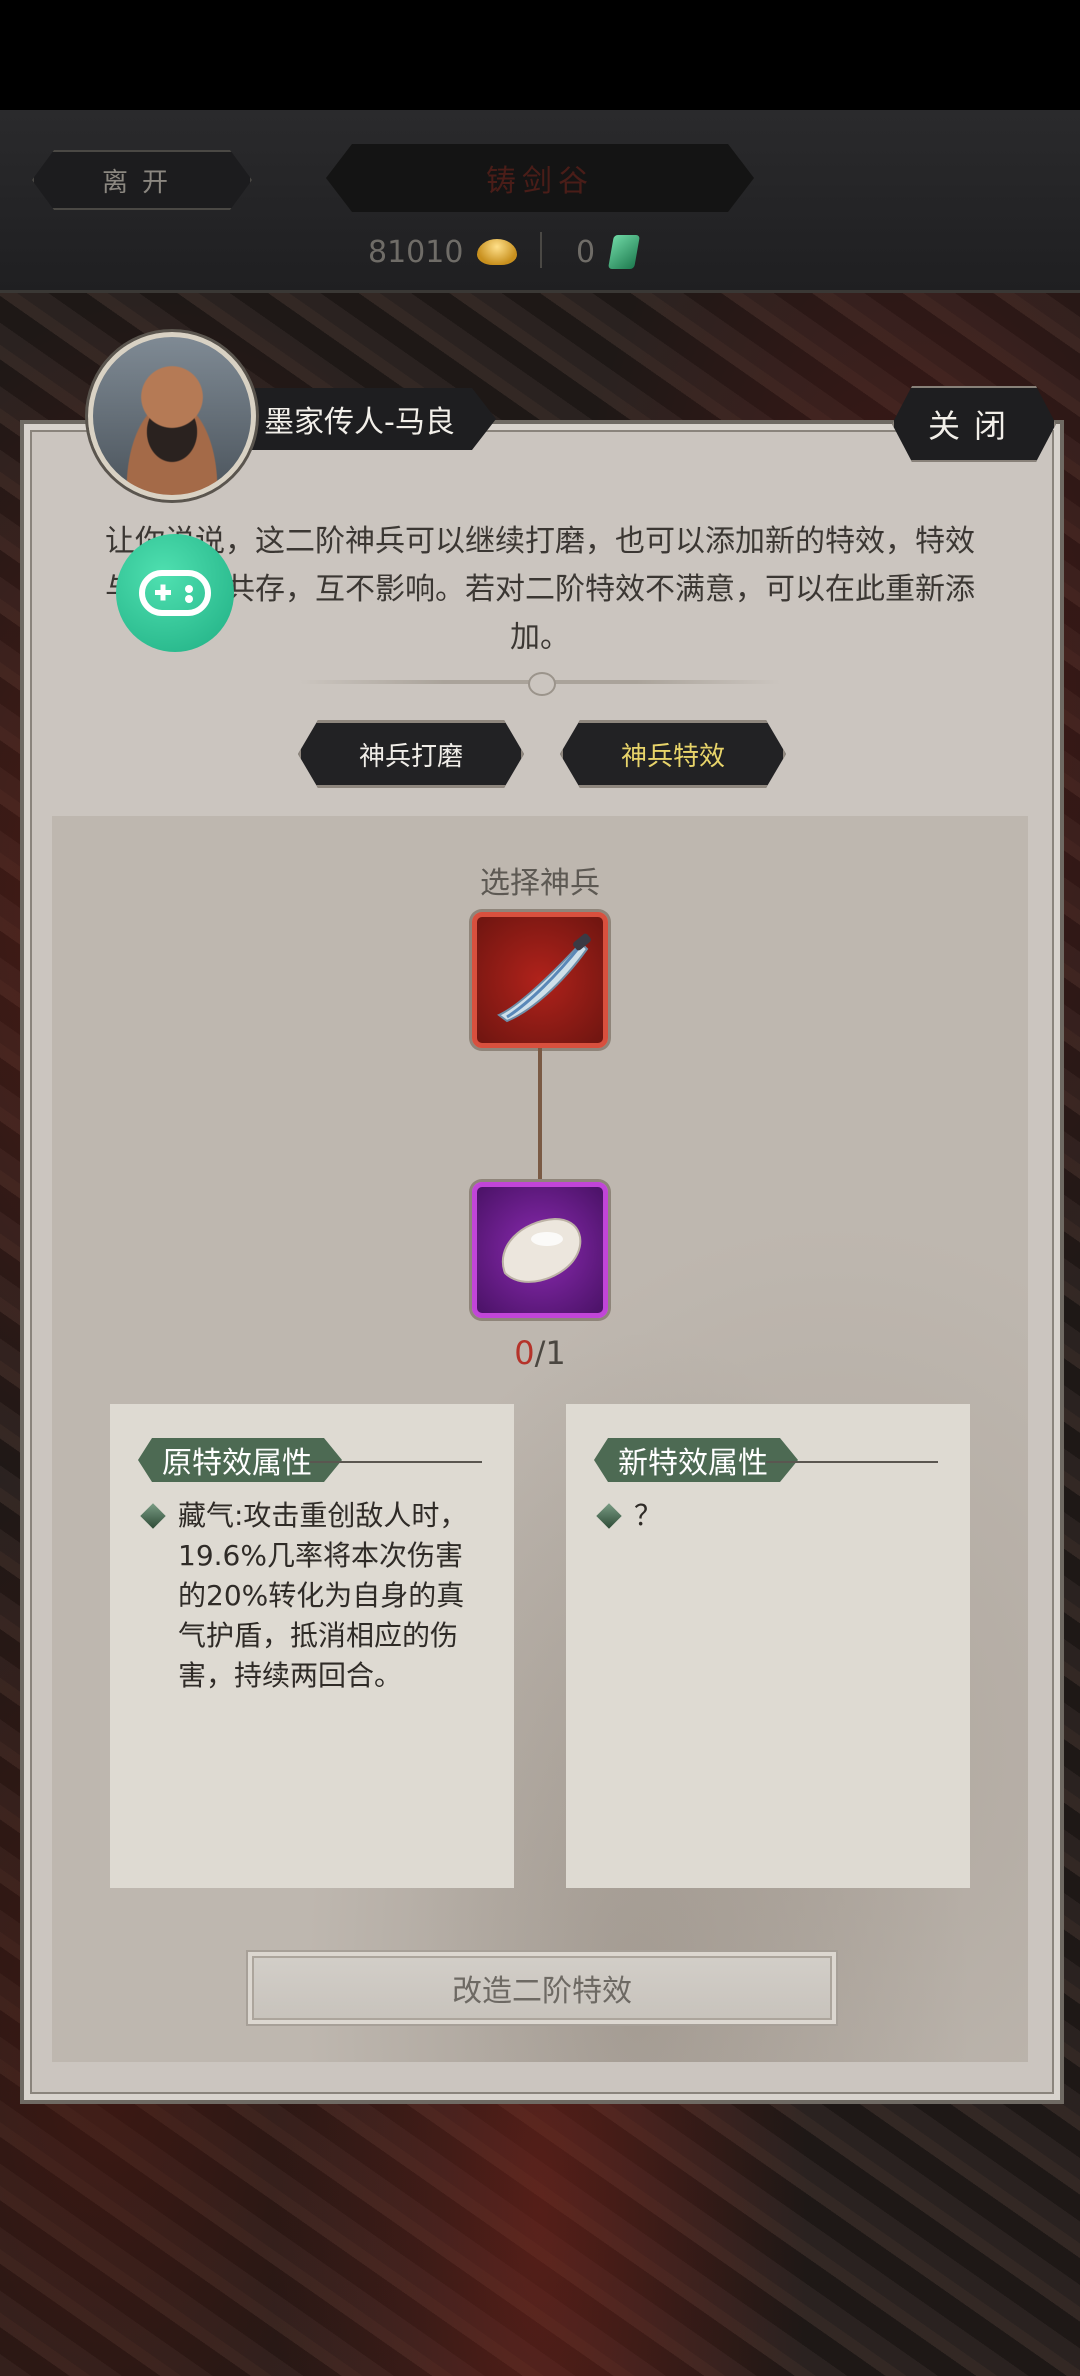 The height and width of the screenshot is (2376, 1080). I want to click on npc-name: 墨家传人-马良, so click(366, 419).